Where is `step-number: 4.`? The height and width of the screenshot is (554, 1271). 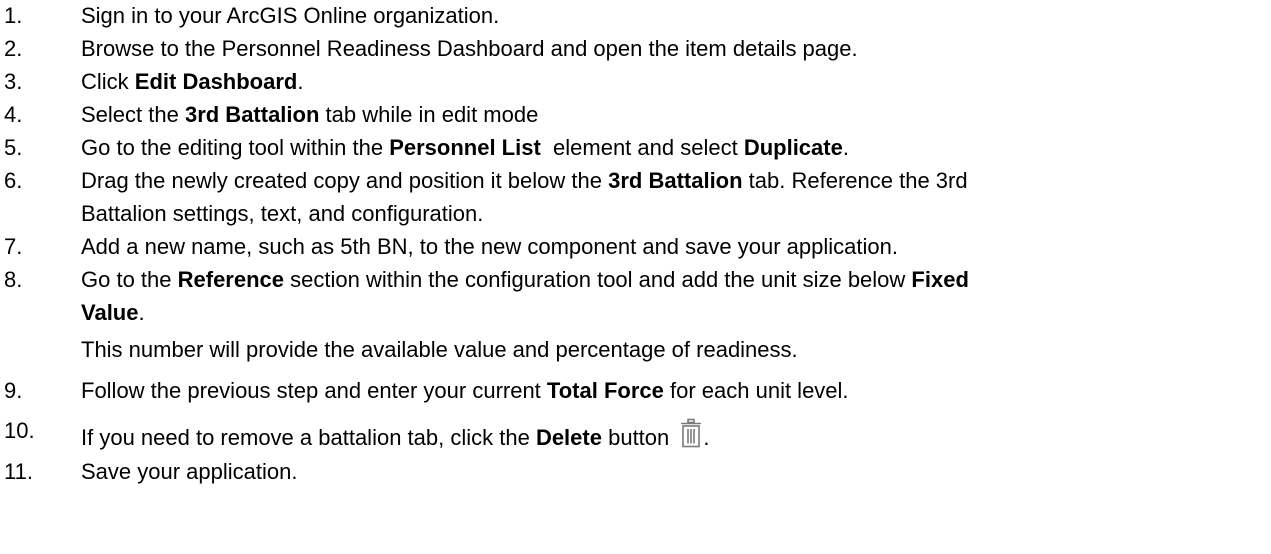 step-number: 4. is located at coordinates (13, 114).